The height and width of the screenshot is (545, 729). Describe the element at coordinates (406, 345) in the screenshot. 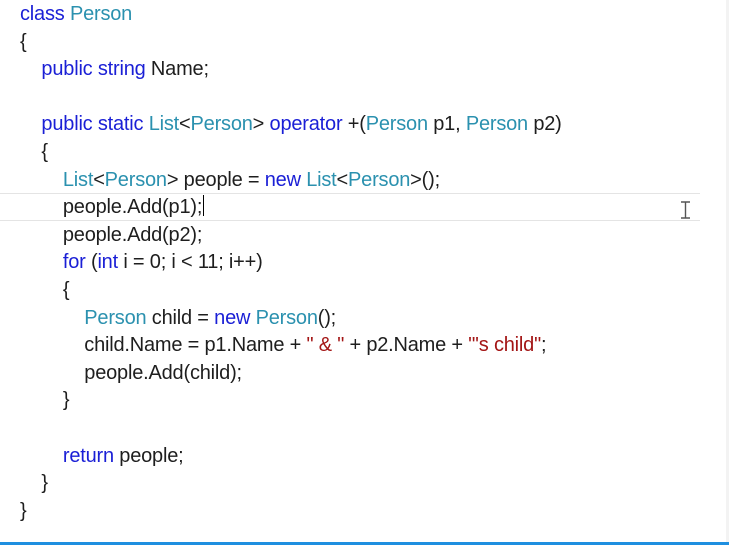

I see `code-token: + p2.Name +` at that location.